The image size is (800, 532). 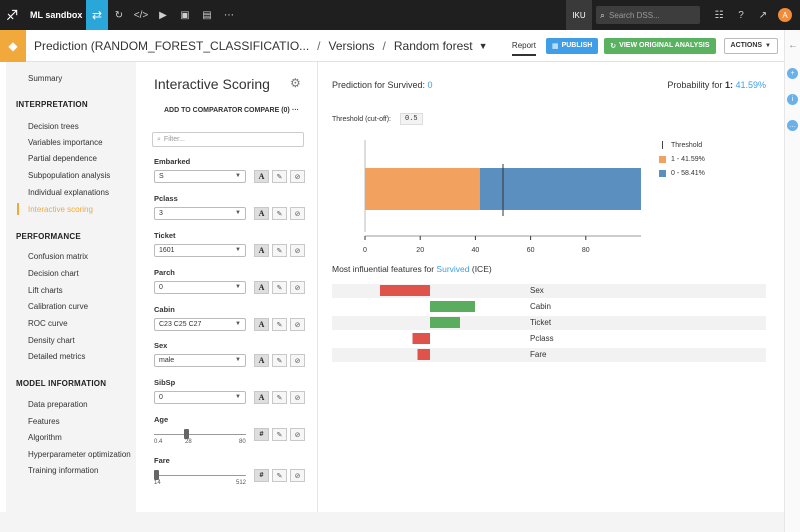 I want to click on feature-select-sex: male ▼, so click(x=200, y=360).